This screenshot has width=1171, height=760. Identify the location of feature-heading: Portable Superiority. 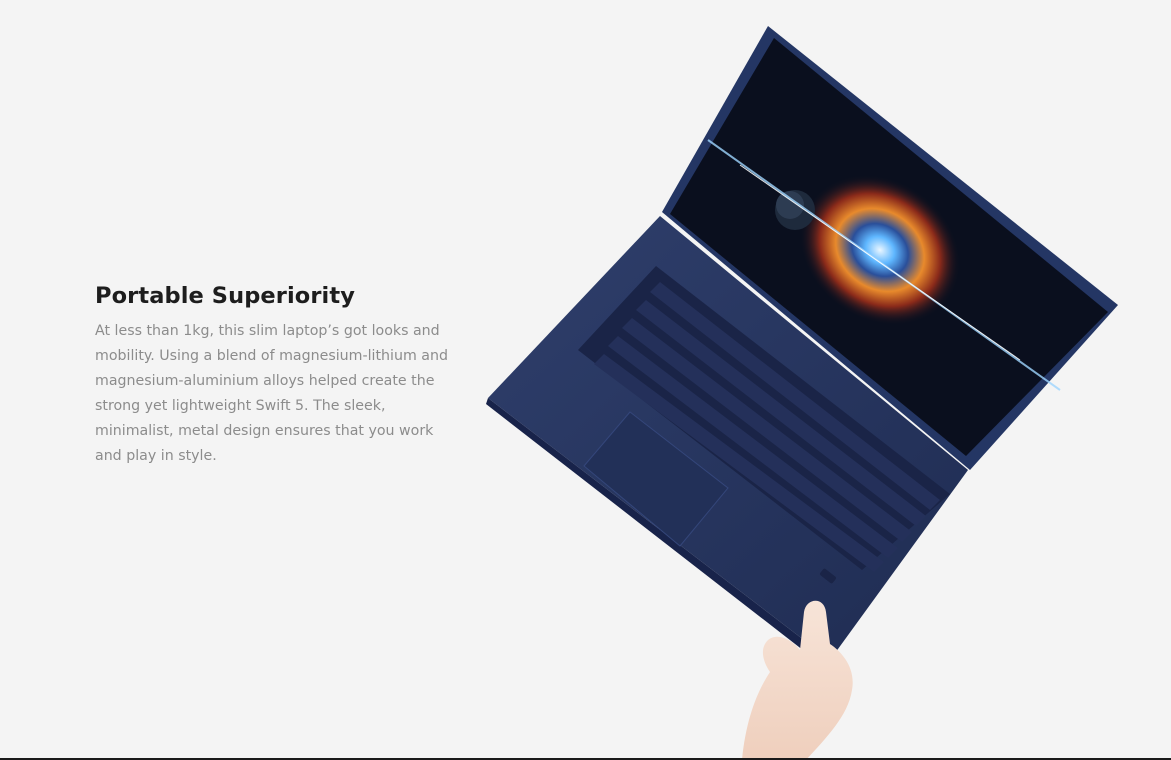
(225, 296).